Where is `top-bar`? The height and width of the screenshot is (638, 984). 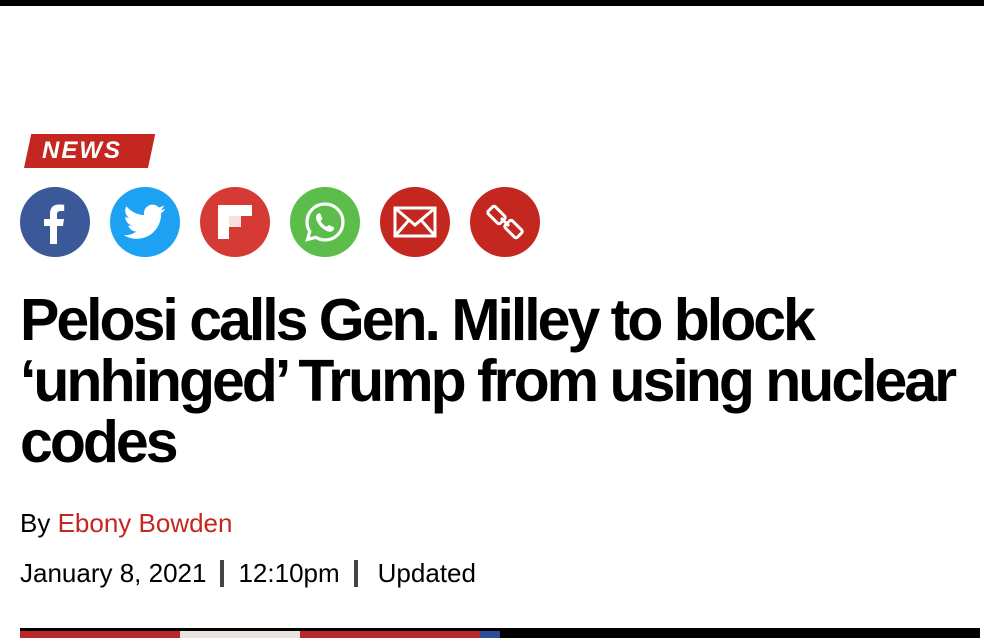 top-bar is located at coordinates (492, 3).